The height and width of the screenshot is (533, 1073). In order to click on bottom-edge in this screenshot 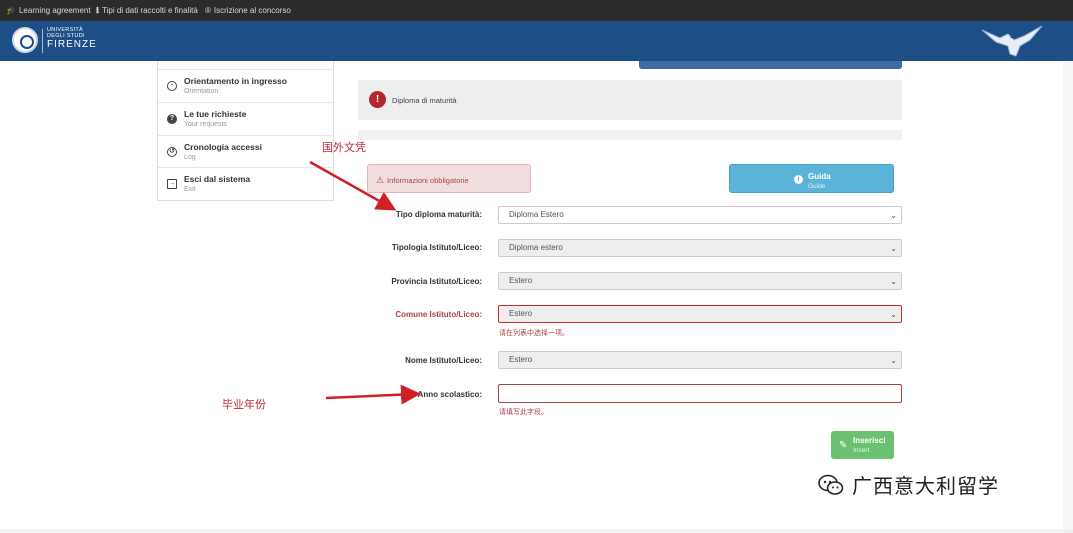, I will do `click(536, 531)`.